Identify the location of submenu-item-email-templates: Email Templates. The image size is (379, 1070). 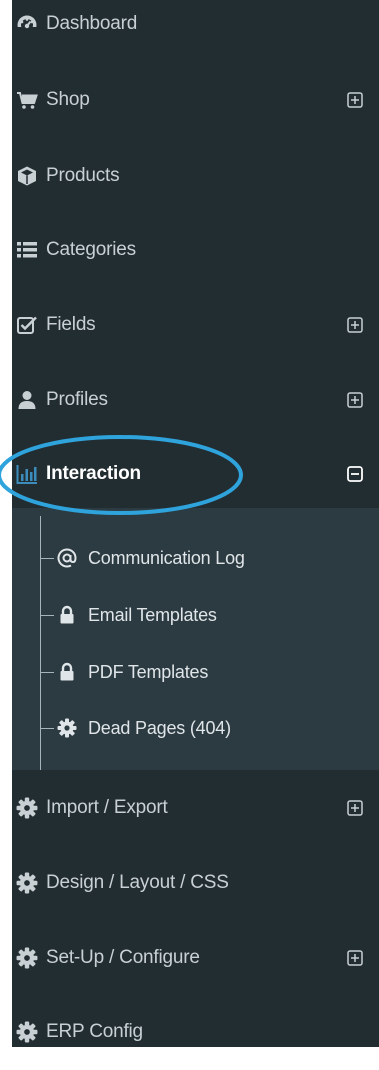
(209, 615).